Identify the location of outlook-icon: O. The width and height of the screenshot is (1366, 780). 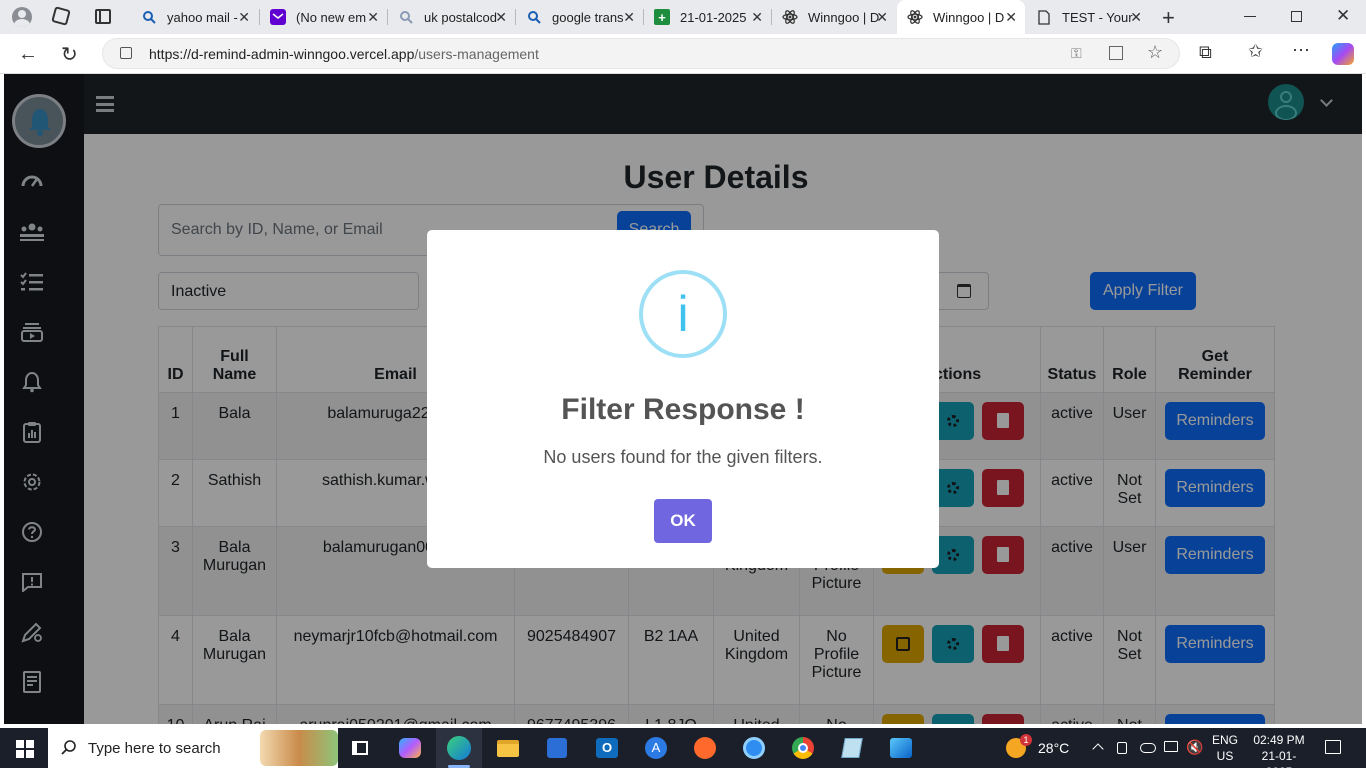
(607, 748).